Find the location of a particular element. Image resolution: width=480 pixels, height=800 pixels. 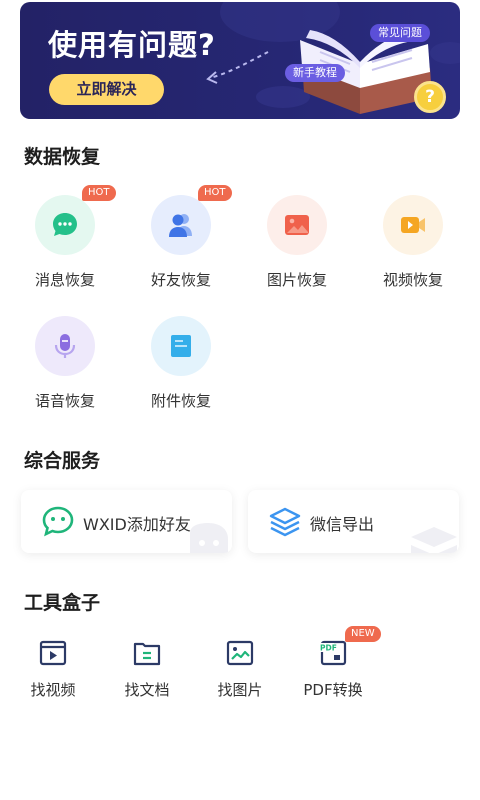

dashed-arrow-icon is located at coordinates (237, 67).